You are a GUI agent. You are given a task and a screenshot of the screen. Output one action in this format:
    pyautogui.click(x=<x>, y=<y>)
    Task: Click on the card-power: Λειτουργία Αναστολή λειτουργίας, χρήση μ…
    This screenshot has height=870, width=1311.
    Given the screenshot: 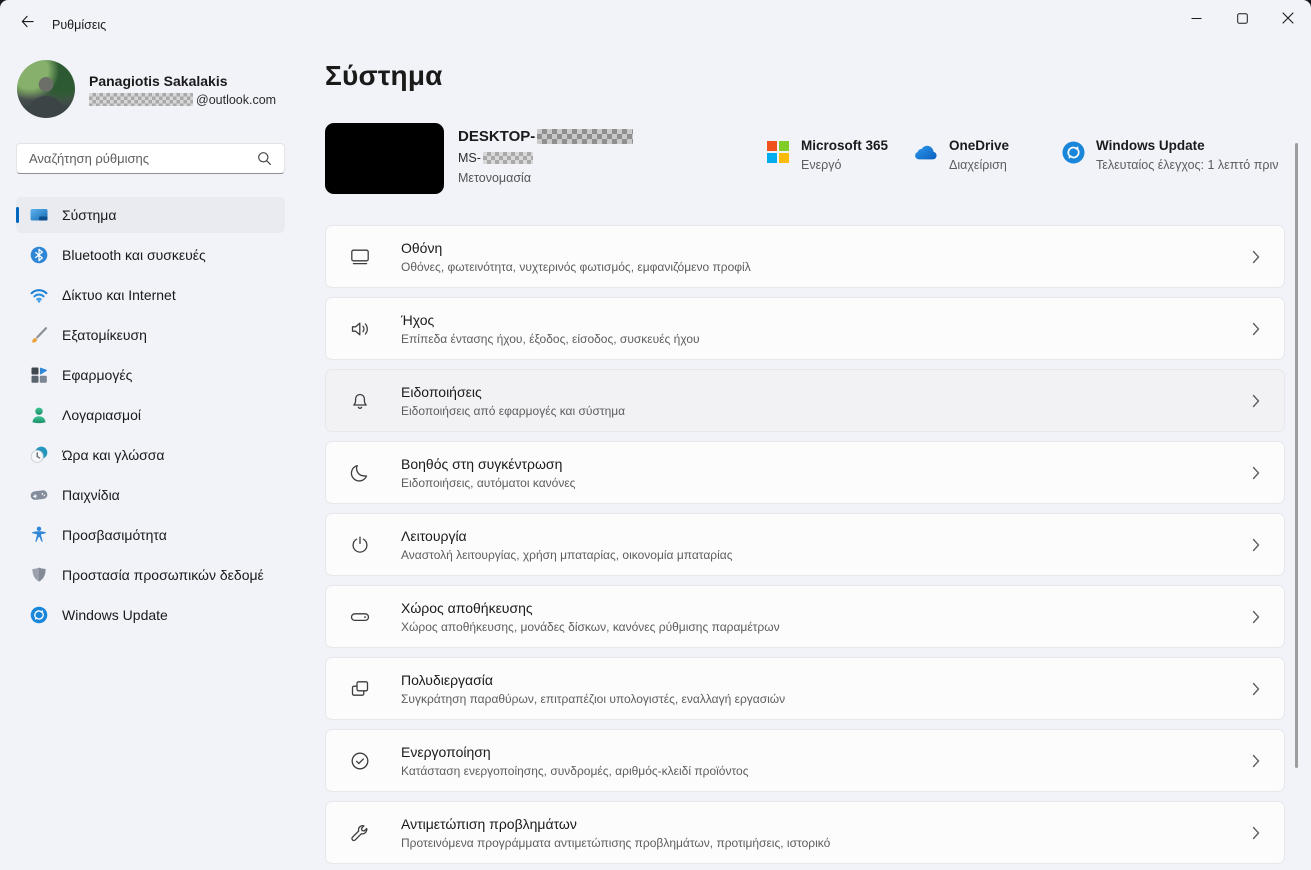 What is the action you would take?
    pyautogui.click(x=805, y=544)
    